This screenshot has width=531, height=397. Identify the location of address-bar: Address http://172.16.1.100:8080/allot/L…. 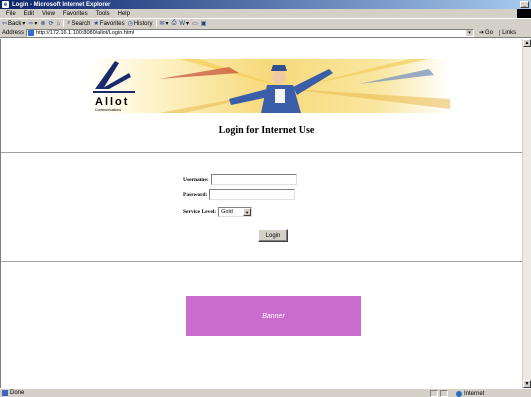
(265, 33).